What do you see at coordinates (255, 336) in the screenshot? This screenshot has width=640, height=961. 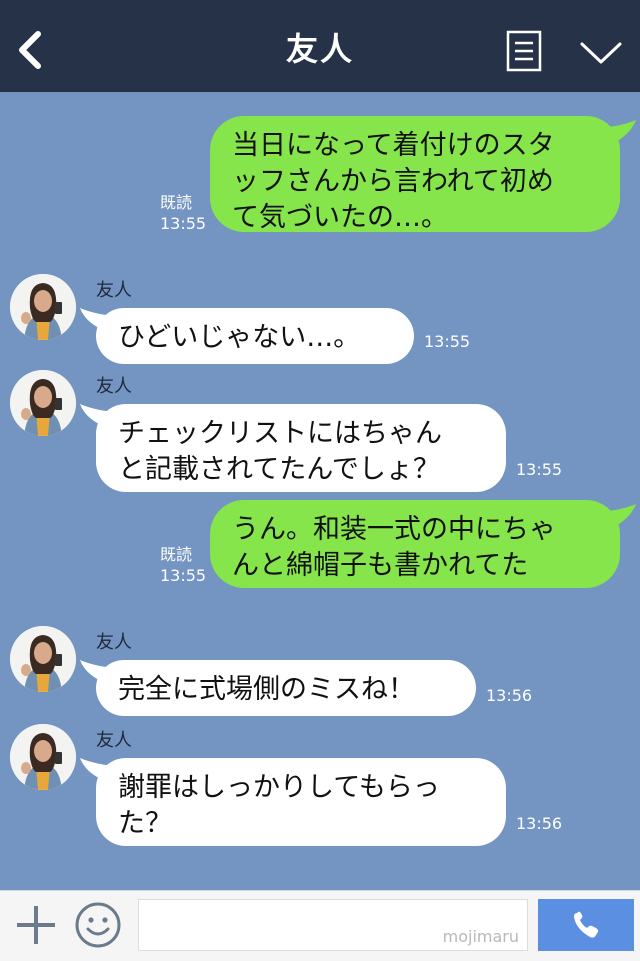 I see `message-bubble-incoming: ひどいじゃない…。` at bounding box center [255, 336].